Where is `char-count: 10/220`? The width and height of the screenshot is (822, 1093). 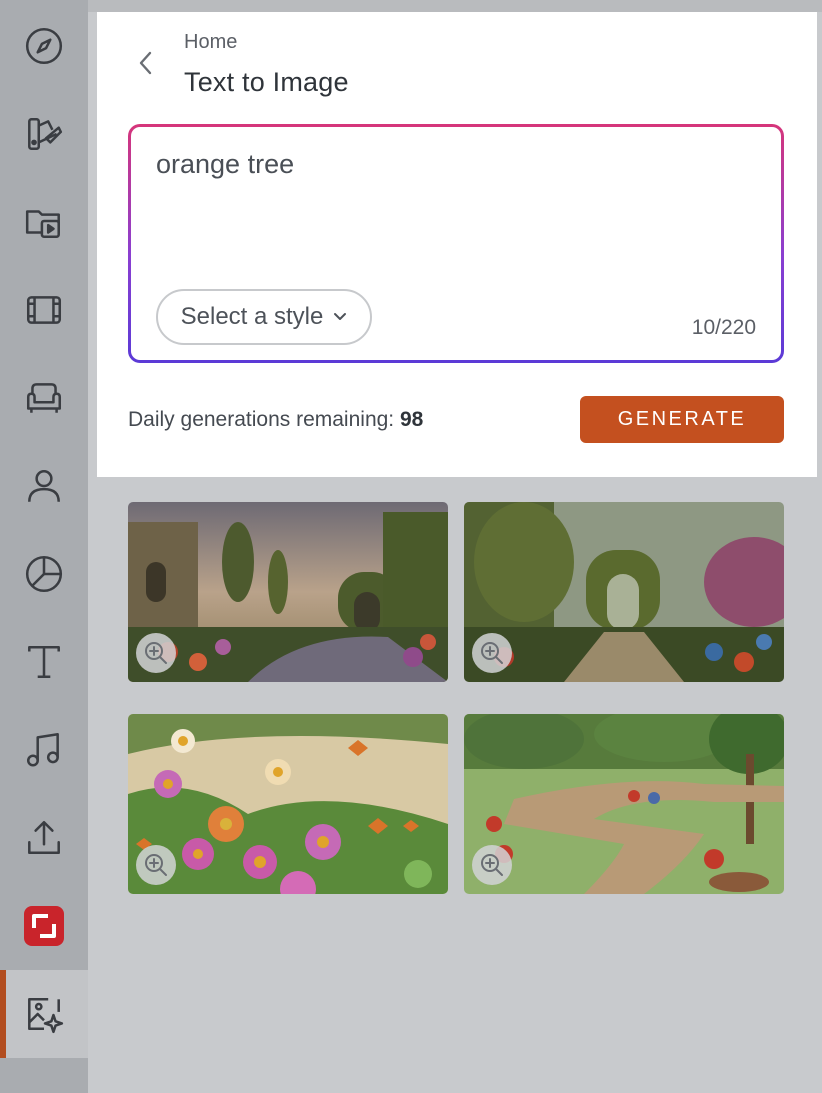 char-count: 10/220 is located at coordinates (723, 327).